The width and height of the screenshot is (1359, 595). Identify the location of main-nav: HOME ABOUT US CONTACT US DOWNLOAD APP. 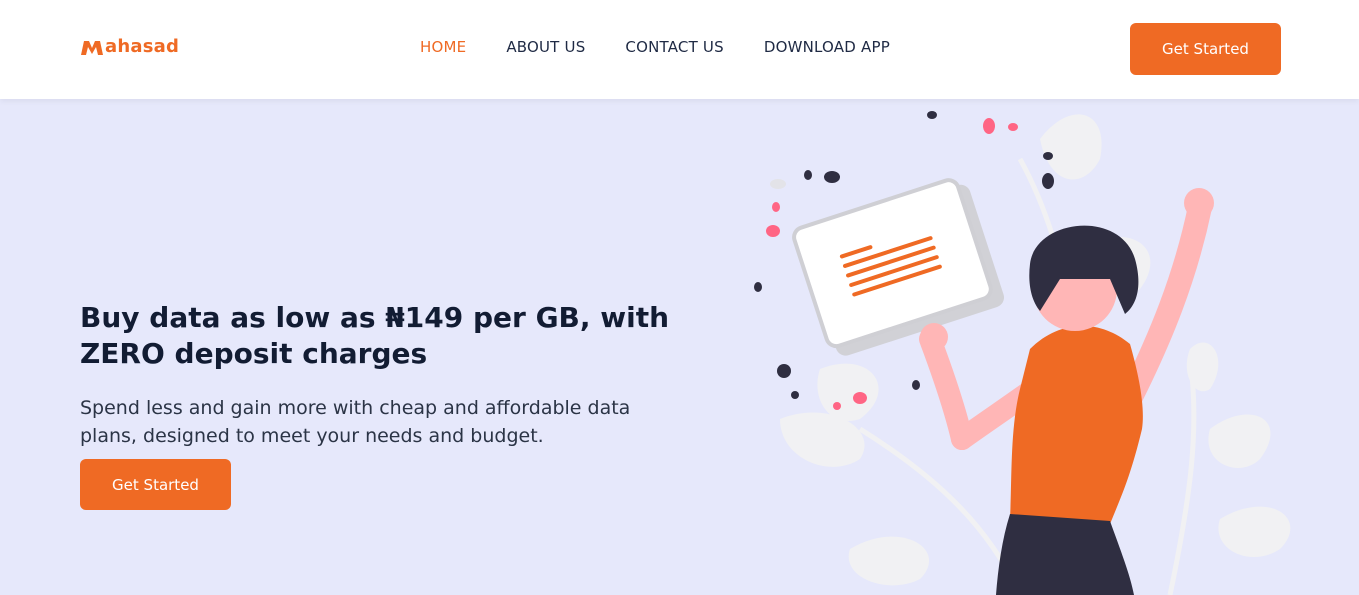
(675, 47).